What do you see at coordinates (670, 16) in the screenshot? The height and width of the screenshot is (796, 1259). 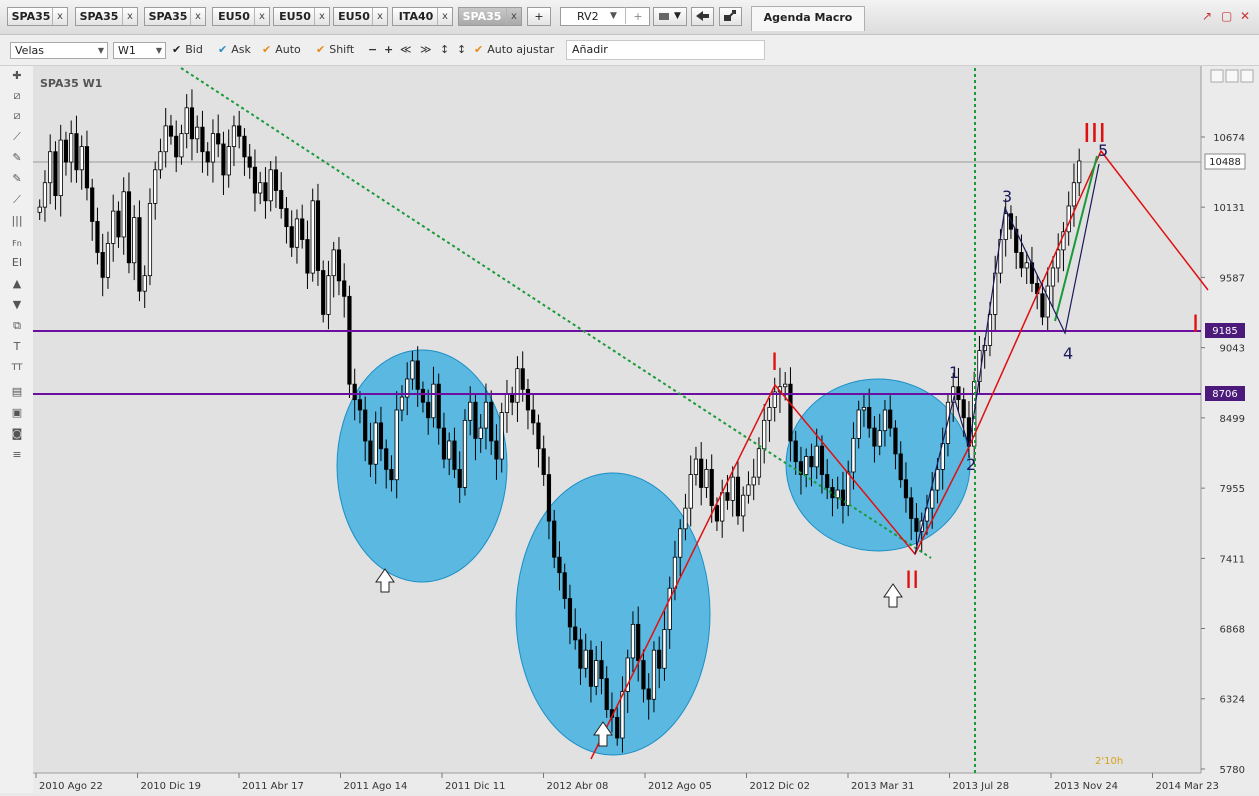 I see `window-mode-button: ▼` at bounding box center [670, 16].